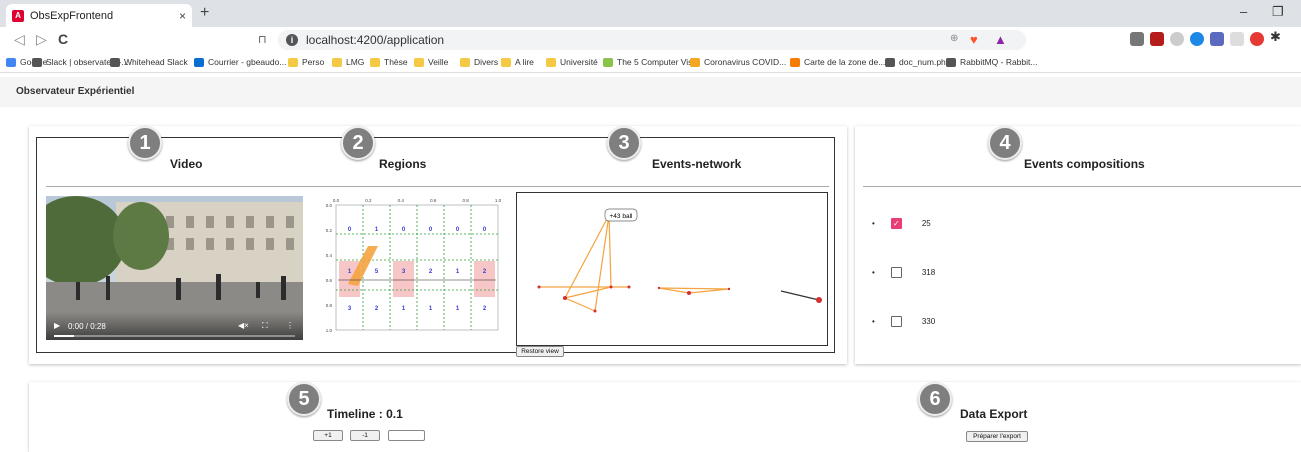 The width and height of the screenshot is (1301, 452). Describe the element at coordinates (57, 325) in the screenshot. I see `play-icon: ▶` at that location.